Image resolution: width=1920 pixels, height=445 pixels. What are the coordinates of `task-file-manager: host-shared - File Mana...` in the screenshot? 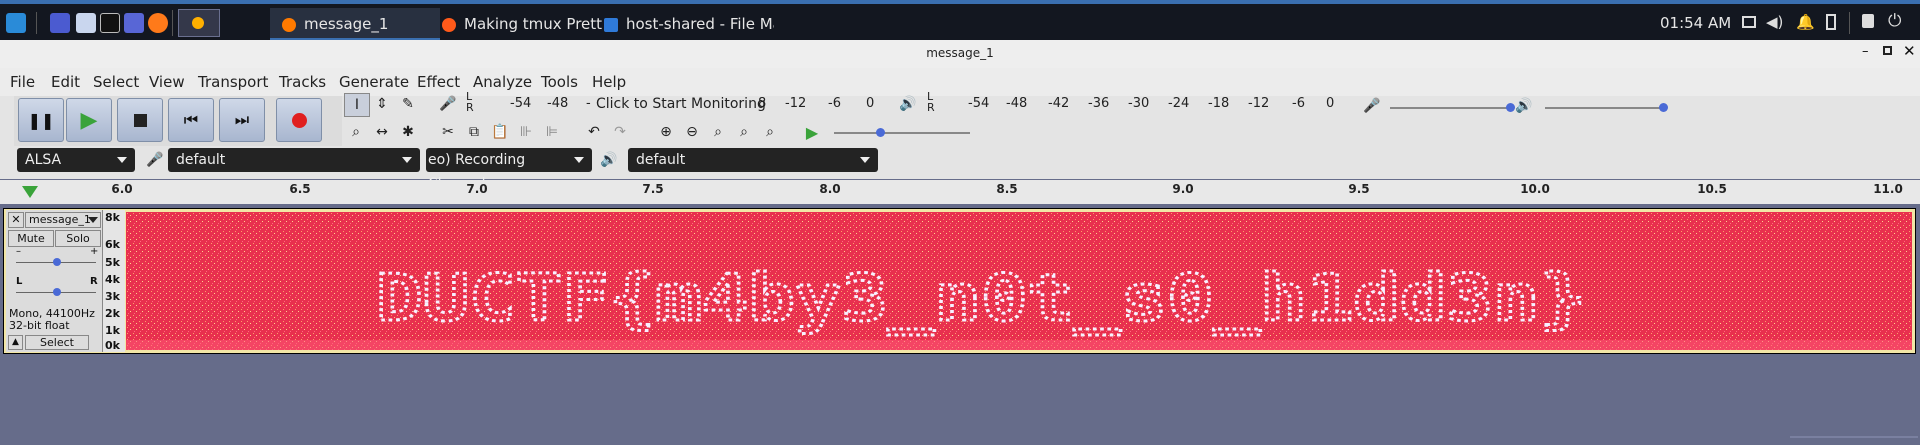 It's located at (689, 24).